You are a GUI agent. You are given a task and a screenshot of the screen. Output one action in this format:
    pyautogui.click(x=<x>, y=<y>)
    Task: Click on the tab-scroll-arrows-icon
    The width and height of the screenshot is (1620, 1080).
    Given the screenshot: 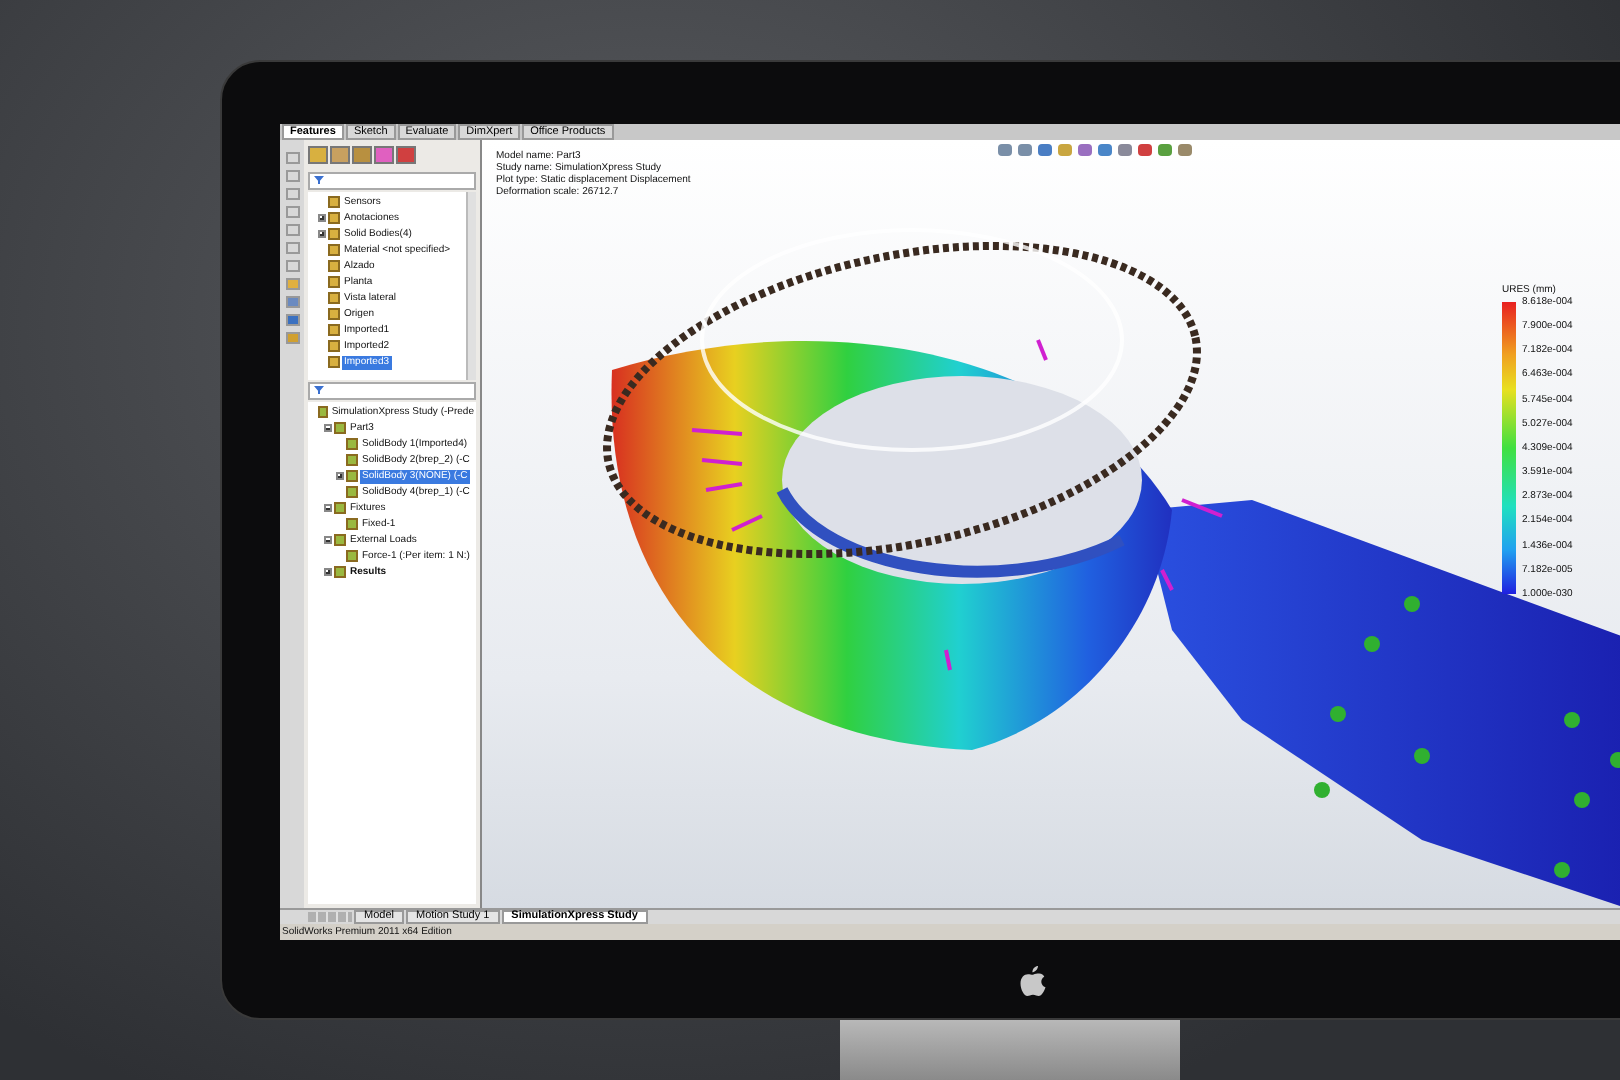 What is the action you would take?
    pyautogui.click(x=330, y=917)
    